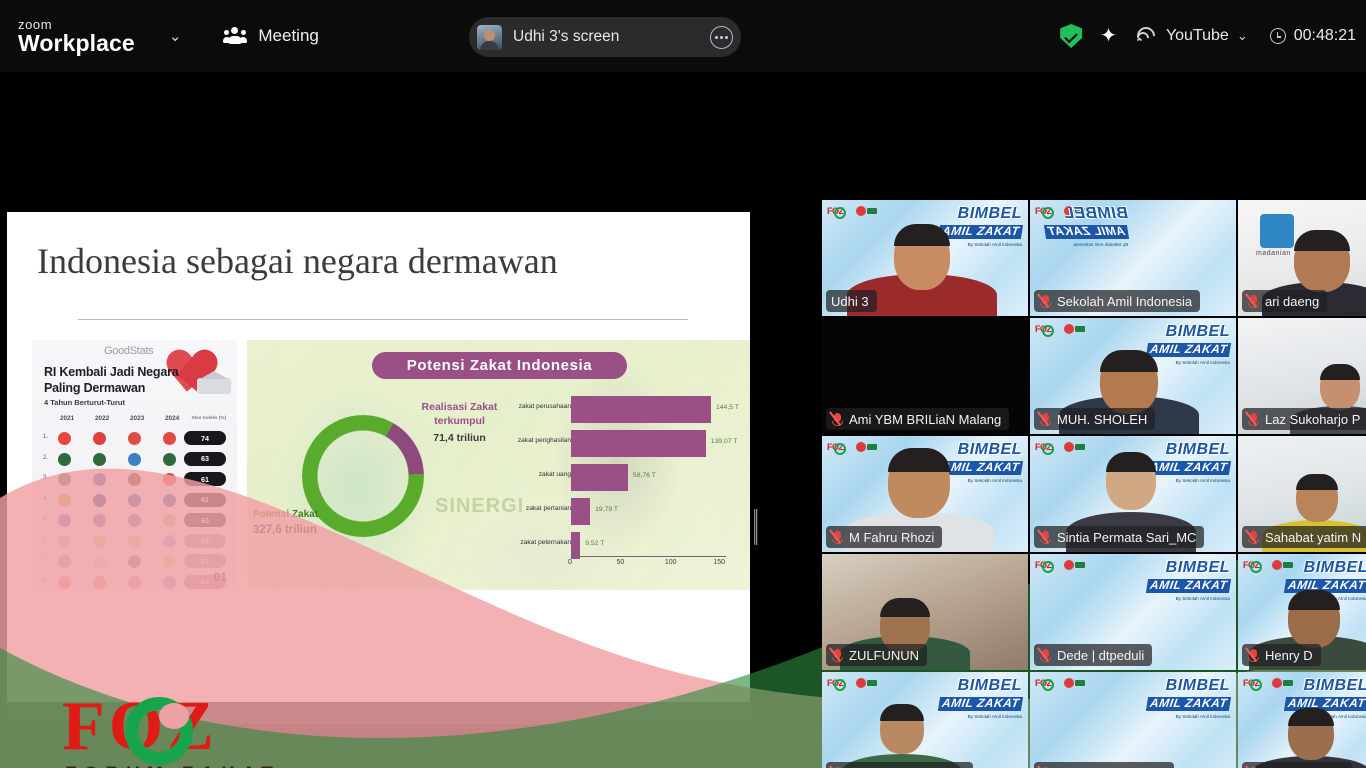 Image resolution: width=1366 pixels, height=768 pixels. I want to click on participant-name-tag: Laz Sukoharjo P, so click(1304, 419).